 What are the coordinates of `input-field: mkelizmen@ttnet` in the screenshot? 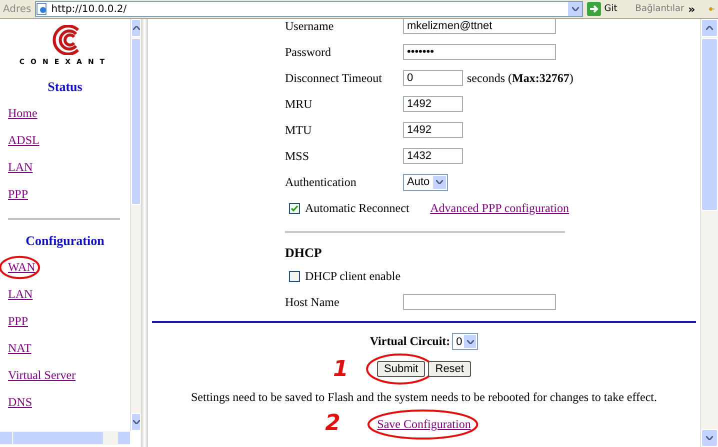 It's located at (479, 26).